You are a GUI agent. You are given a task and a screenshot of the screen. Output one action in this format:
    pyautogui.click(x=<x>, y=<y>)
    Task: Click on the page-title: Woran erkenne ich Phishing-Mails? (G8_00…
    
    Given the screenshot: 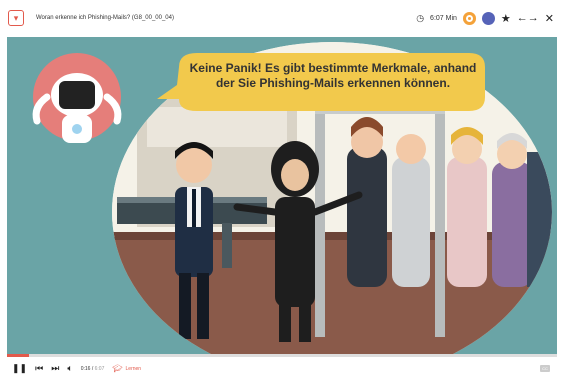 What is the action you would take?
    pyautogui.click(x=105, y=18)
    